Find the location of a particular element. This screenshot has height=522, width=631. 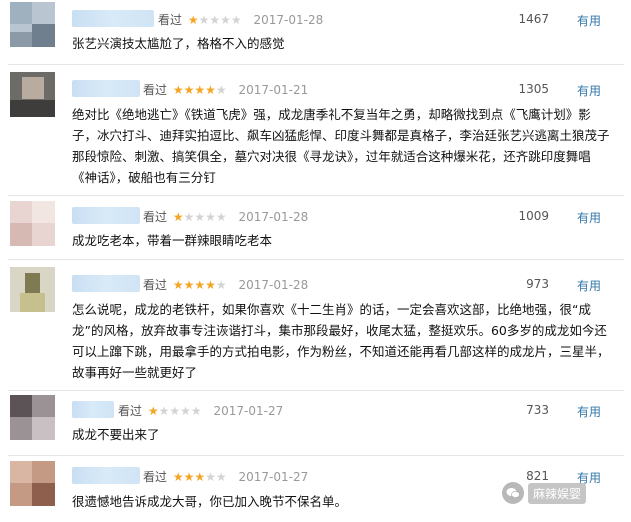

wechat-icon is located at coordinates (513, 493).